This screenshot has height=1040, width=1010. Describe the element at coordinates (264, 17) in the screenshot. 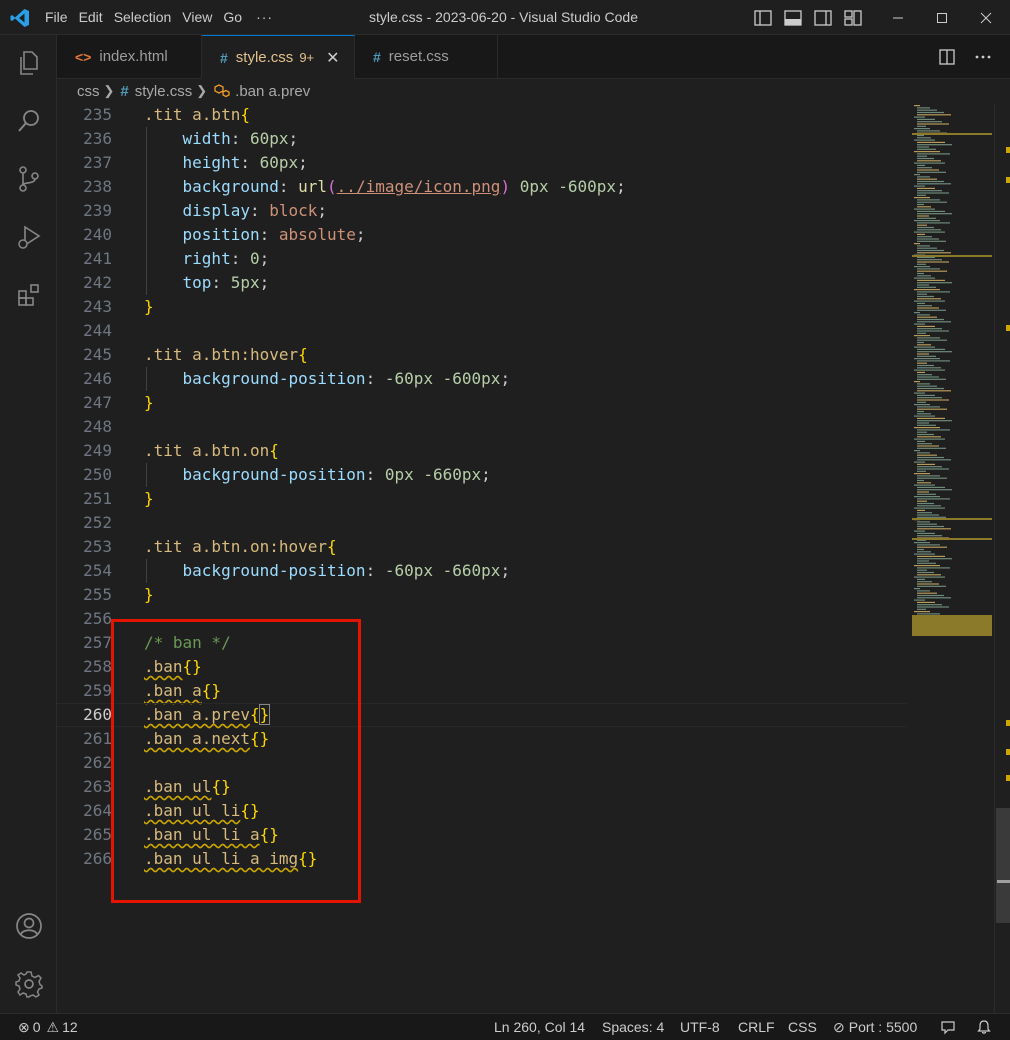

I see `menu-more-icon: ···` at that location.